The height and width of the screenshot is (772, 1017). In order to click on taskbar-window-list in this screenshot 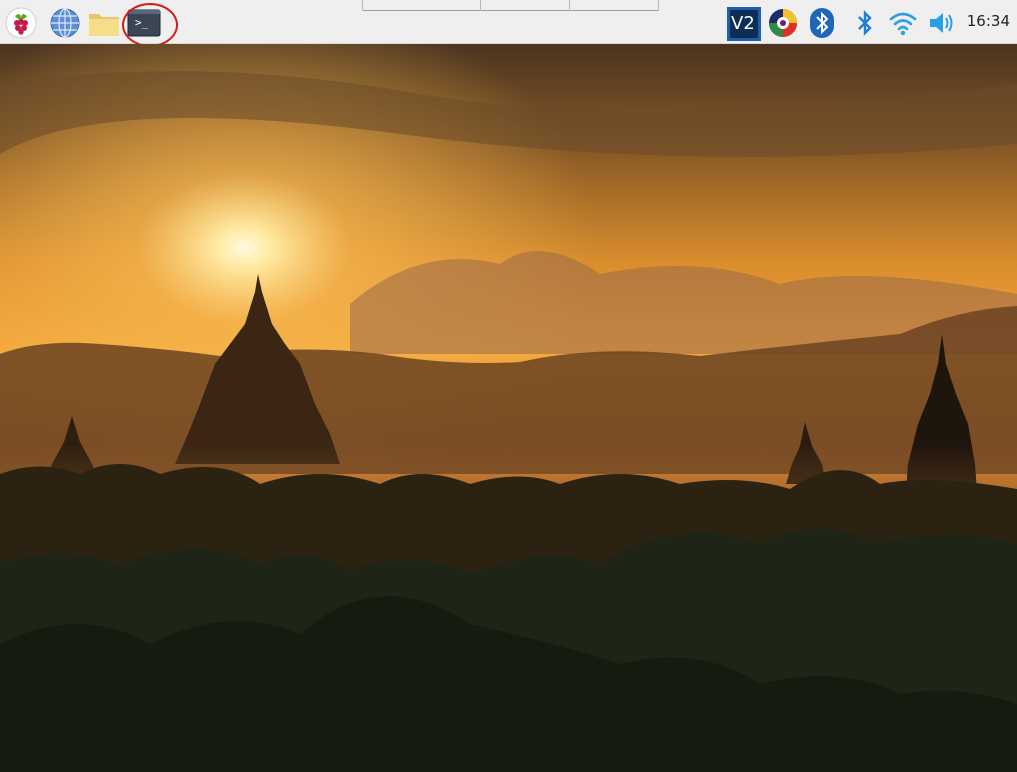, I will do `click(510, 10)`.